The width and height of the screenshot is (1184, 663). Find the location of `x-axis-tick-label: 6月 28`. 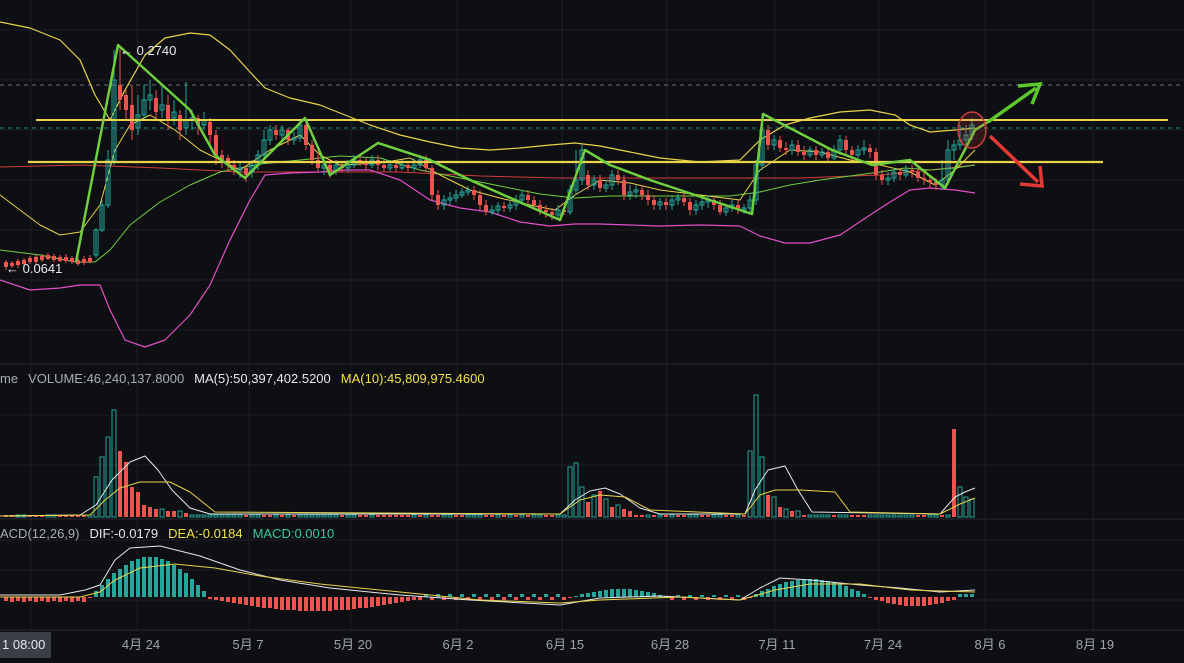

x-axis-tick-label: 6月 28 is located at coordinates (670, 643).